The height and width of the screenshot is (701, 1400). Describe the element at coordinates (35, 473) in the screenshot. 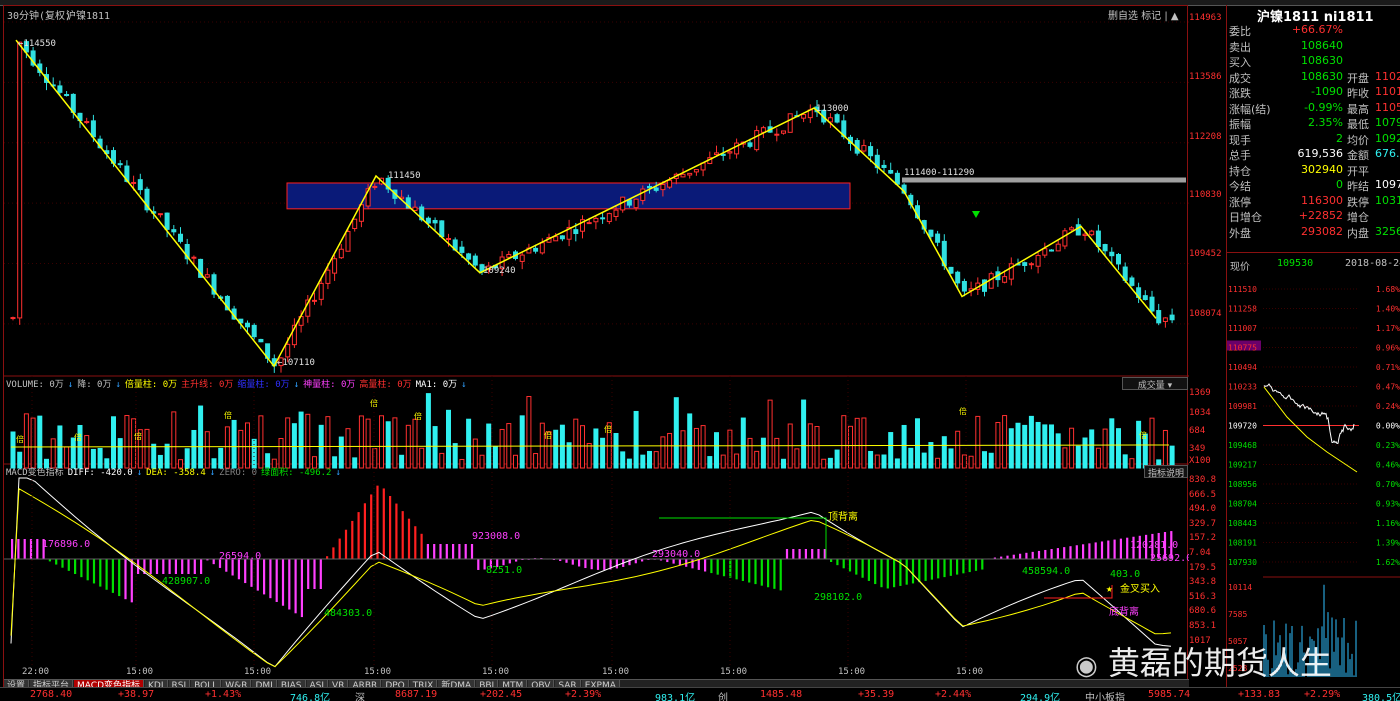

I see `header-item: MACD变色指标` at that location.